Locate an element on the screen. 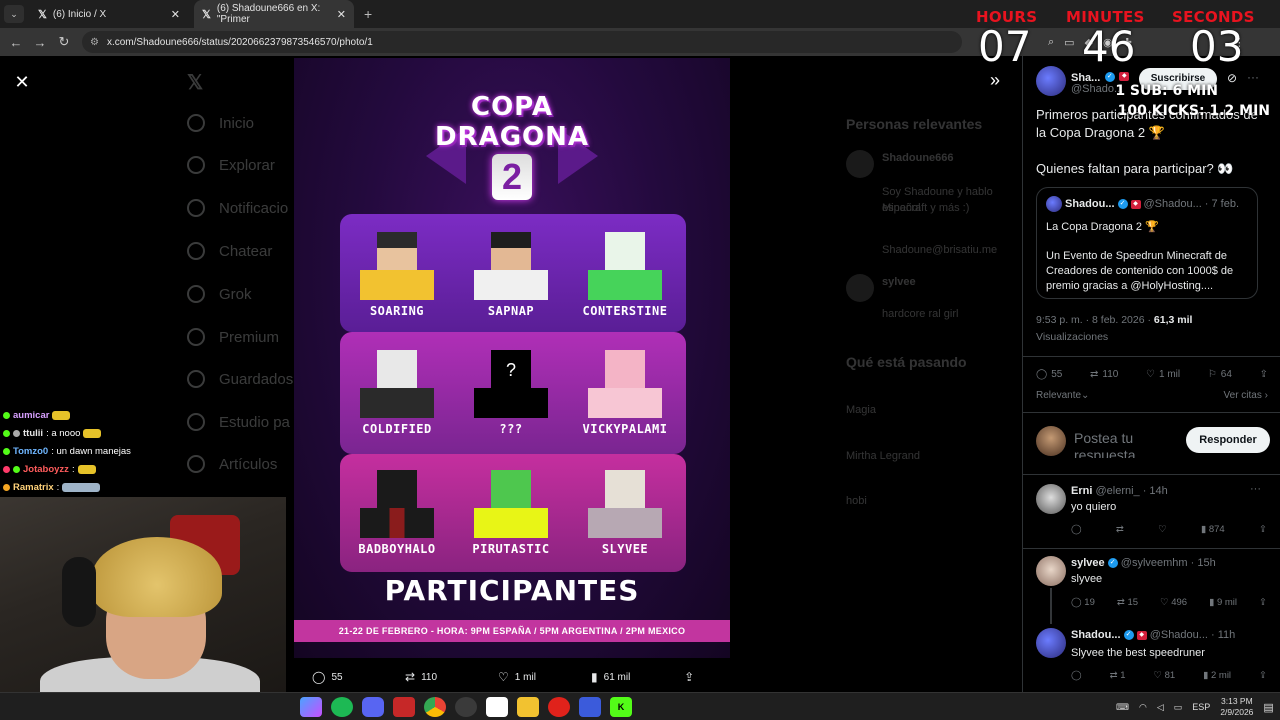 This screenshot has height=720, width=1280. player-name: COLDIFIED is located at coordinates (397, 429).